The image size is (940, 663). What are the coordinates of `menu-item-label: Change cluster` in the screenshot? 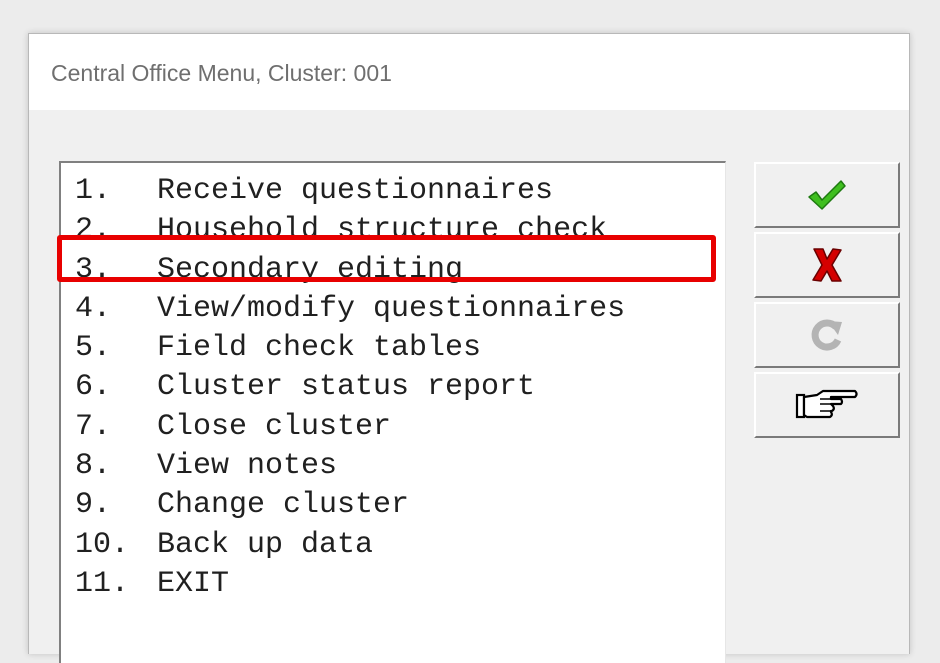 It's located at (283, 505).